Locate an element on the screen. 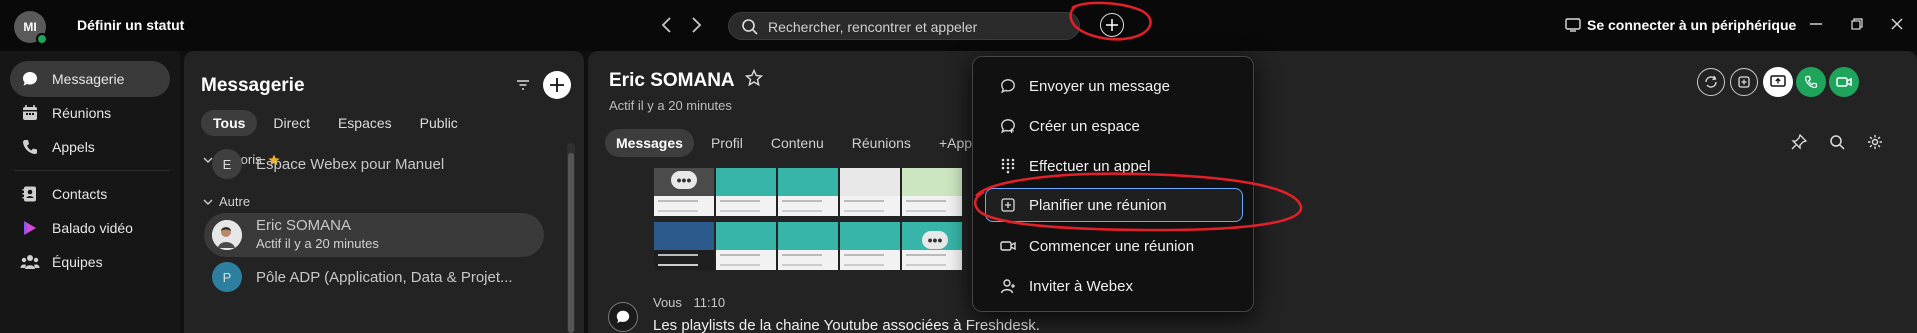  list-item-space: E Espace Webex pour Manuel is located at coordinates (378, 164).